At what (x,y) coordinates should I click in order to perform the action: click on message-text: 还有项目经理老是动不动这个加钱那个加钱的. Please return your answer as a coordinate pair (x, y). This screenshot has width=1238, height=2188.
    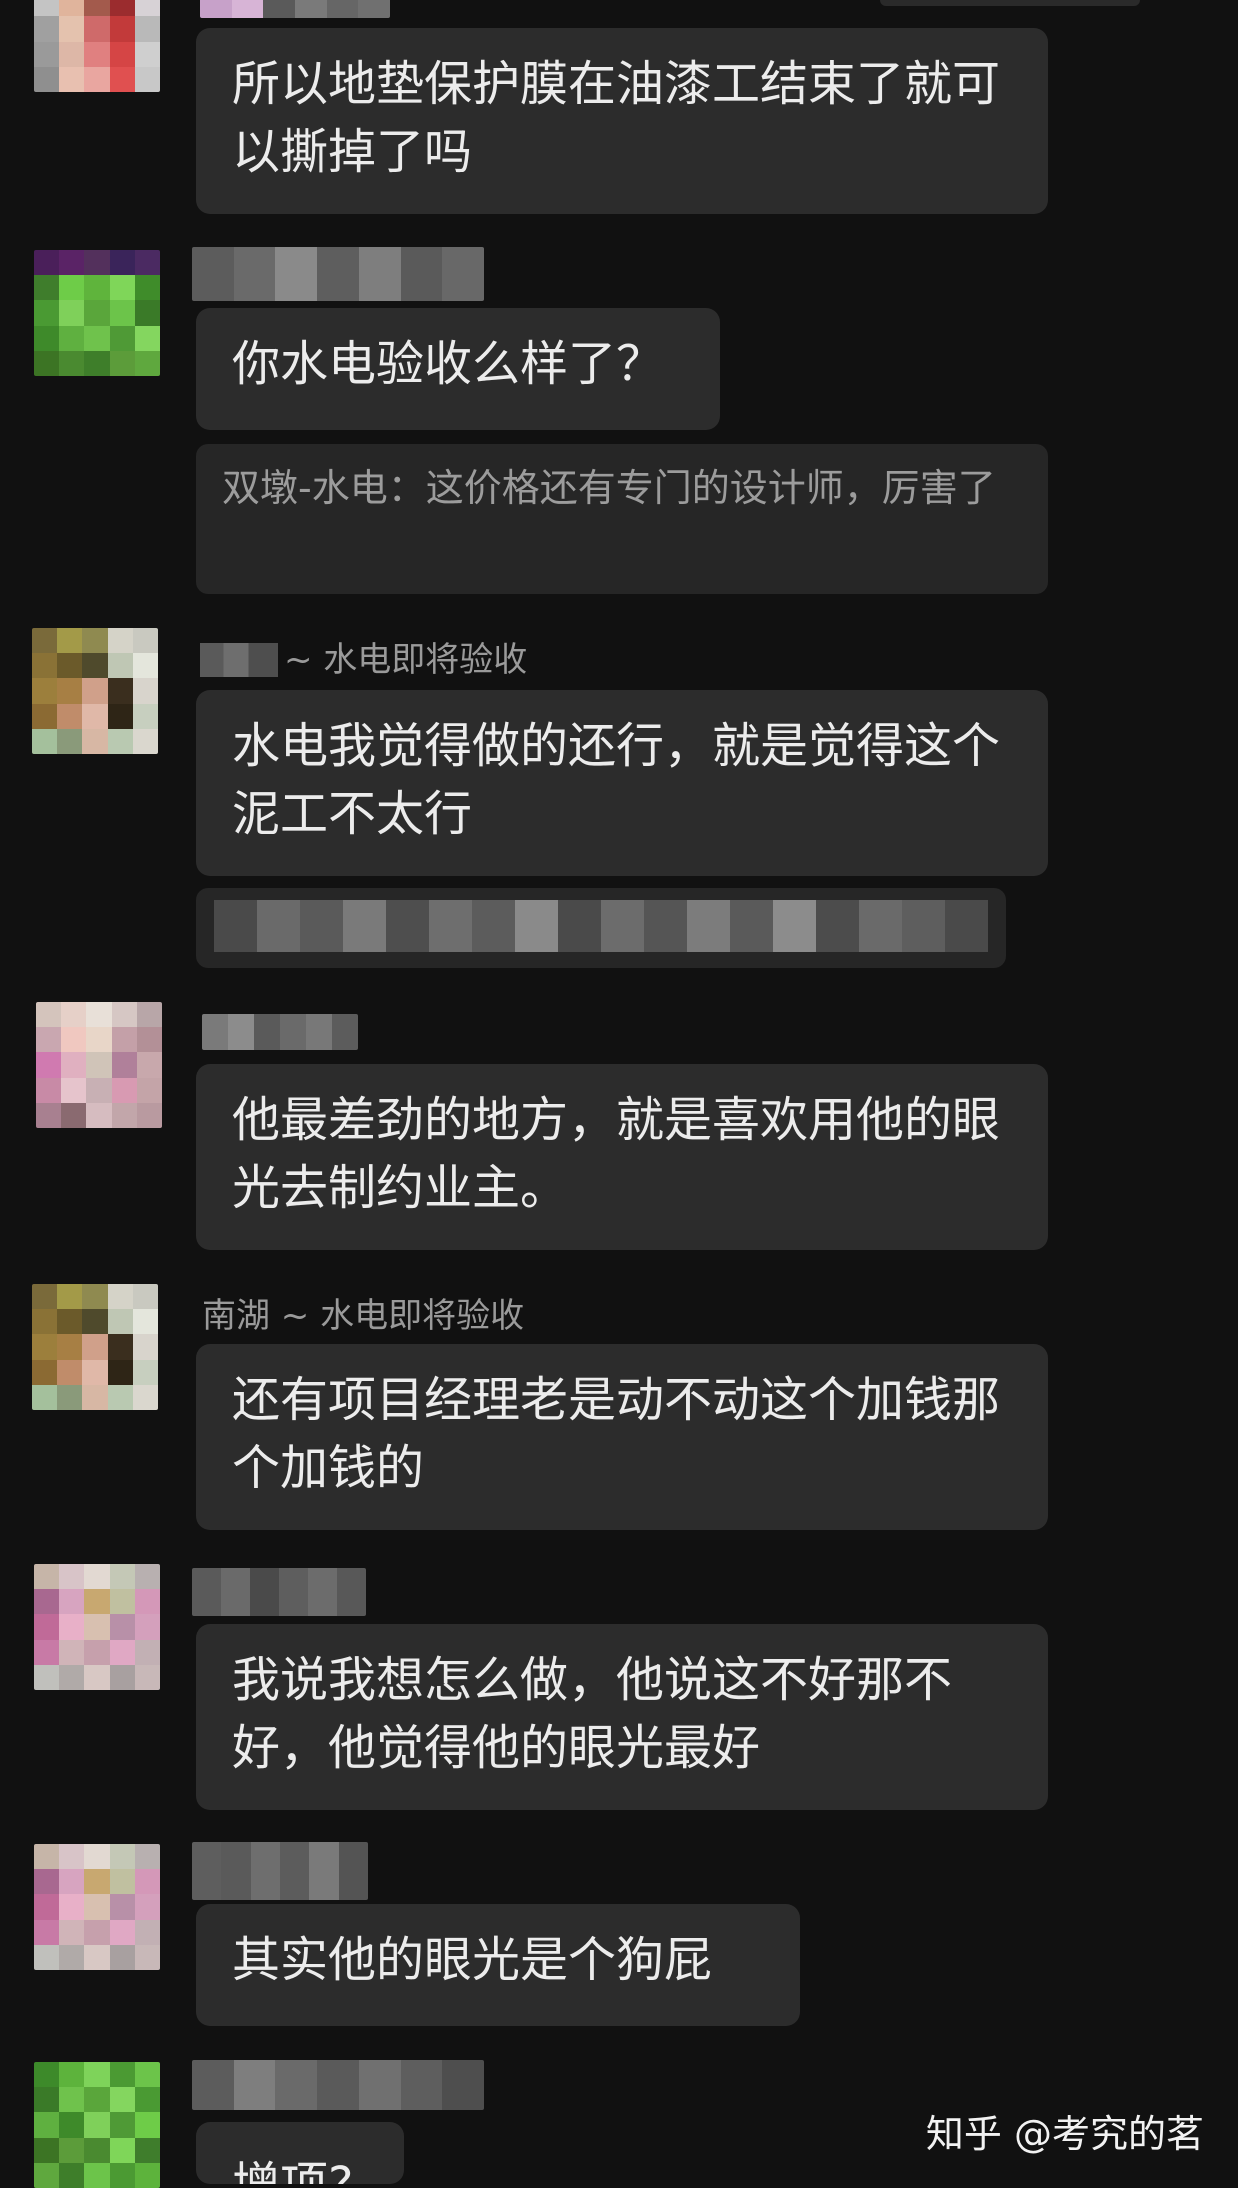
    Looking at the image, I should click on (616, 1434).